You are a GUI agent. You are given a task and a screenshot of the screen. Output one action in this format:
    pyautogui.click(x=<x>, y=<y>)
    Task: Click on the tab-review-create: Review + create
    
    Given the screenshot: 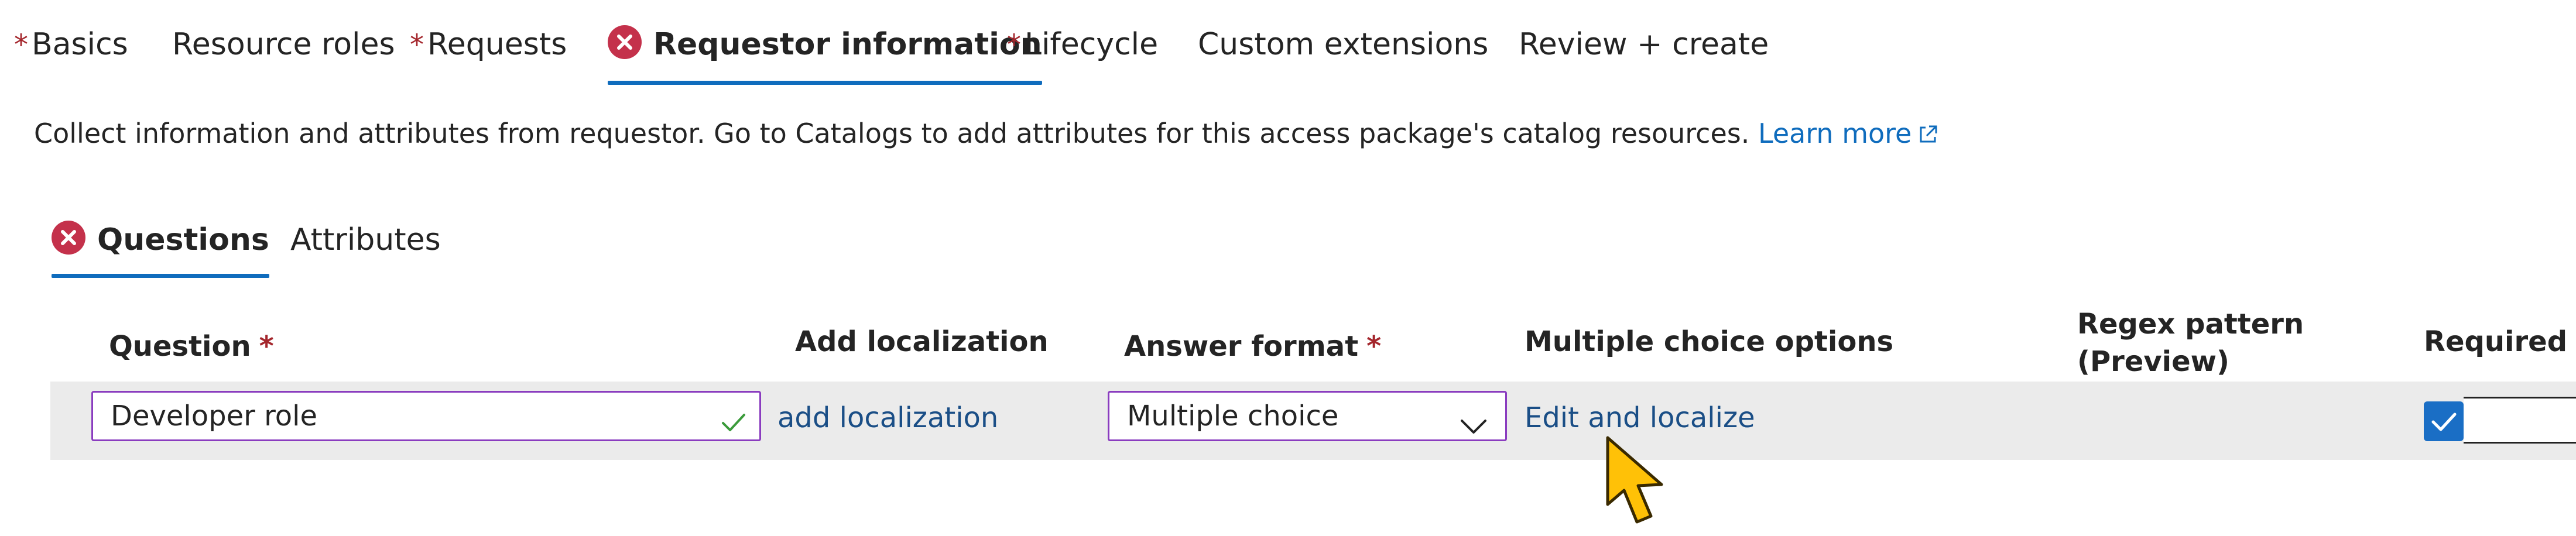 What is the action you would take?
    pyautogui.click(x=1644, y=56)
    